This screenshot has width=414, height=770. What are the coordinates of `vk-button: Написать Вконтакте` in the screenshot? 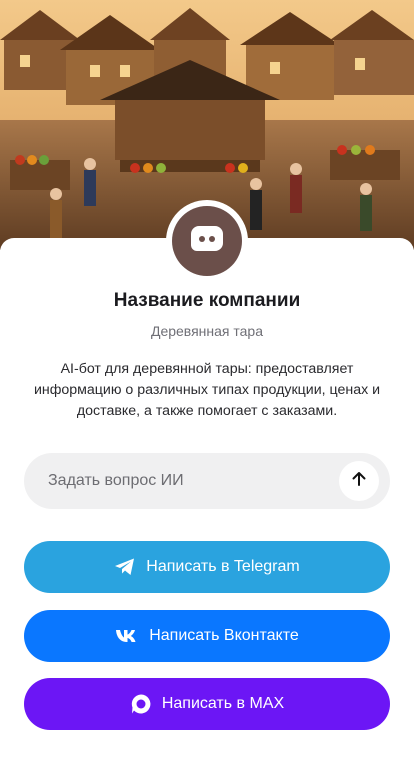 It's located at (207, 636).